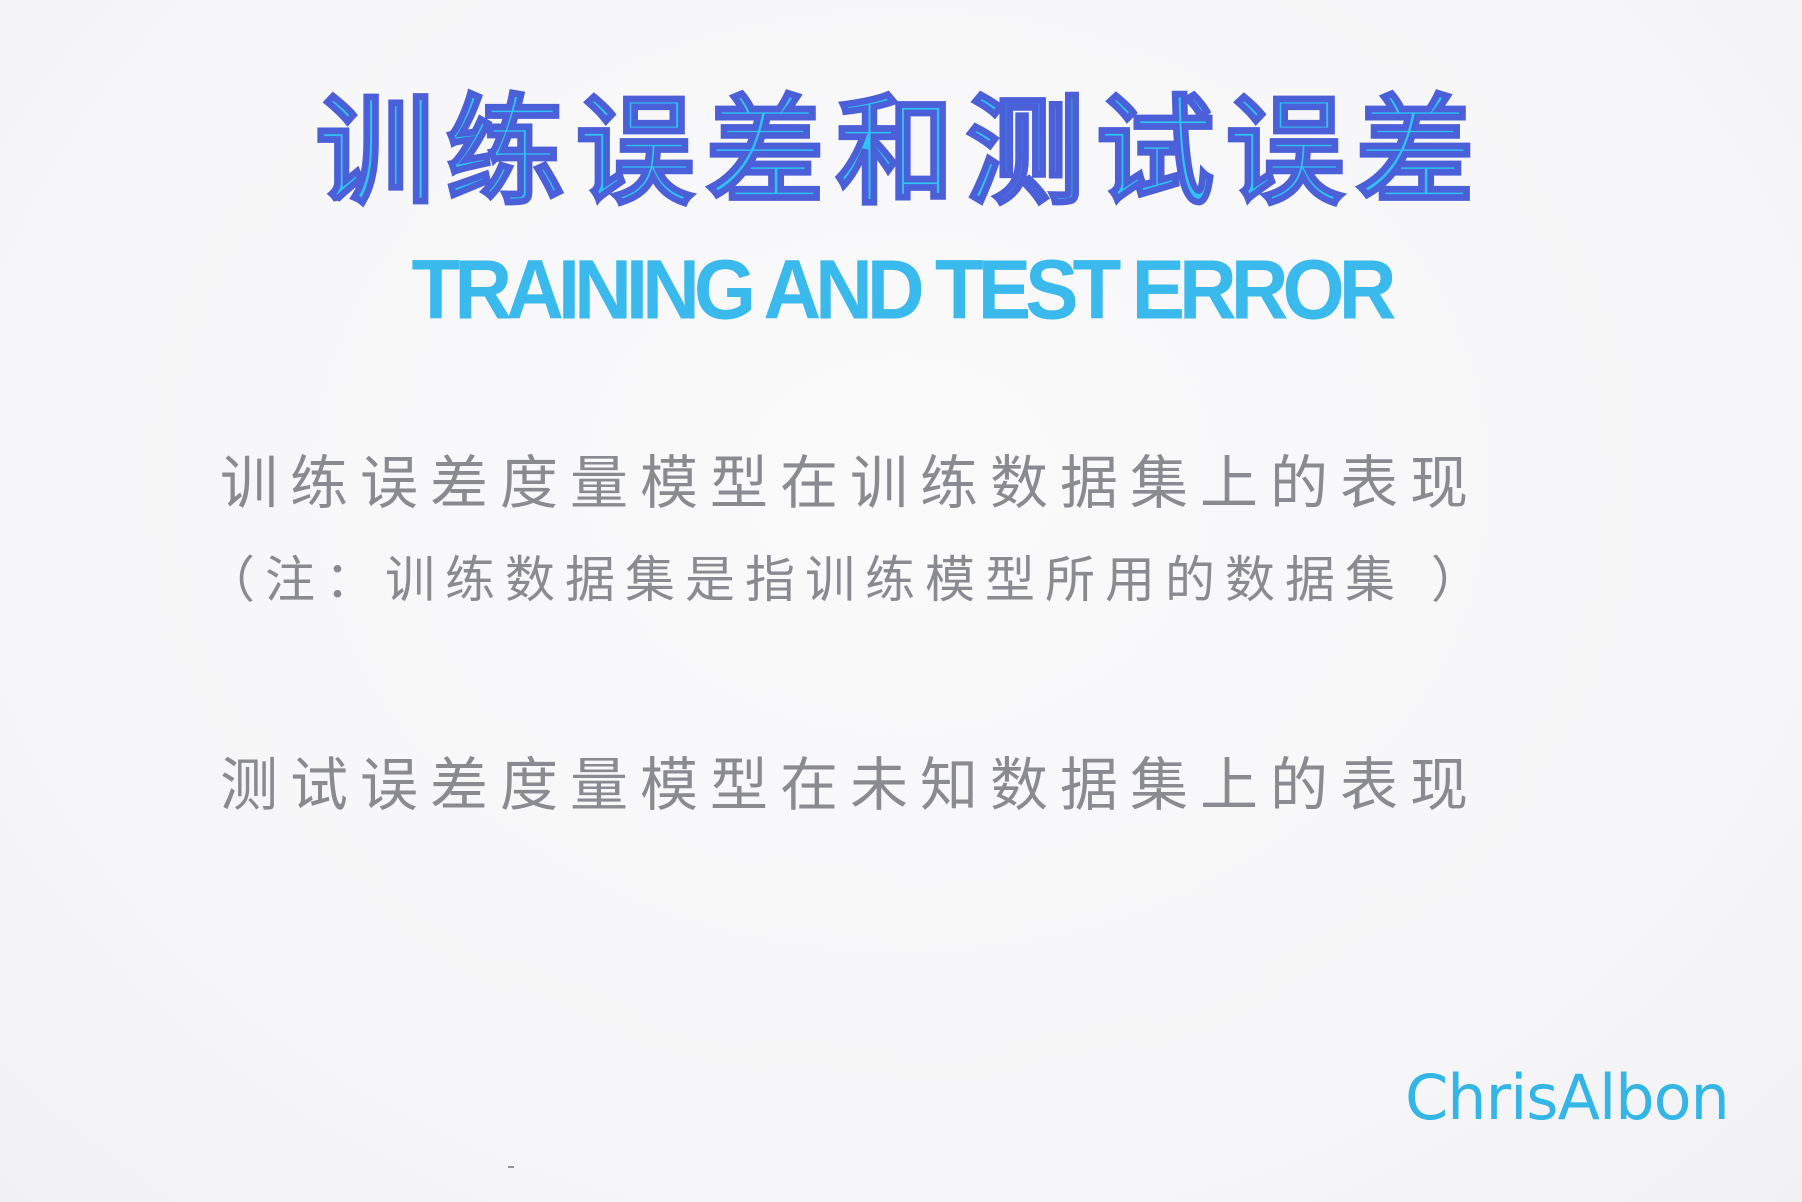 The width and height of the screenshot is (1802, 1202). I want to click on english-title: TRAINING AND TEST ERROR, so click(903, 289).